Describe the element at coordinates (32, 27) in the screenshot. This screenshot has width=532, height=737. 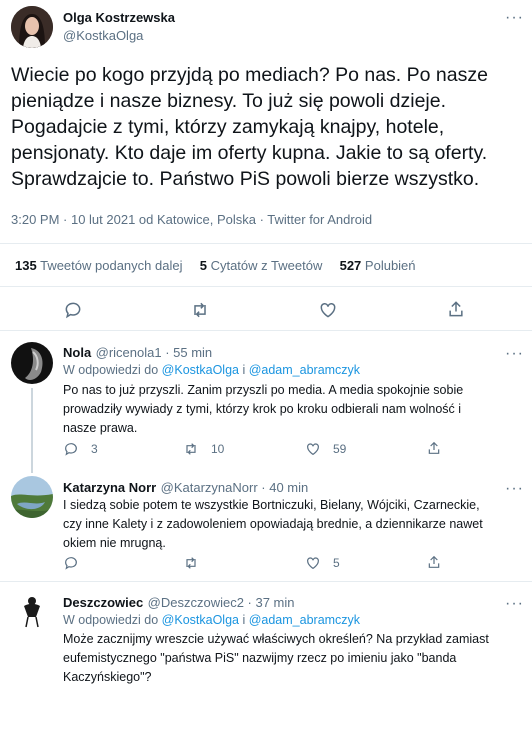
I see `author-avatar` at that location.